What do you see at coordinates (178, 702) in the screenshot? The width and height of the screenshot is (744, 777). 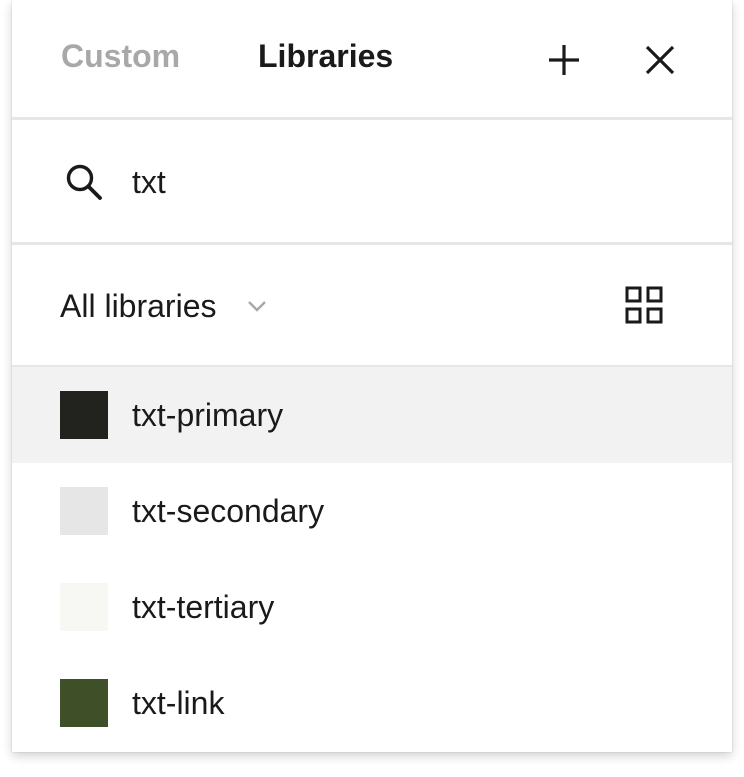 I see `list-item-label: txt-link` at bounding box center [178, 702].